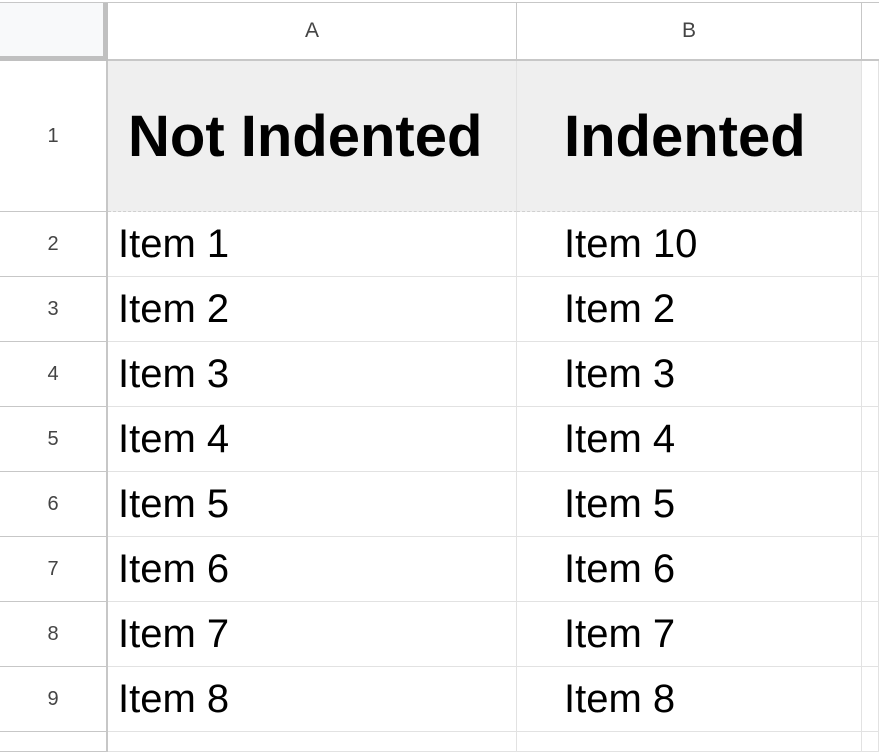 The image size is (879, 752). What do you see at coordinates (312, 309) in the screenshot?
I see `cell-a3: Item 2` at bounding box center [312, 309].